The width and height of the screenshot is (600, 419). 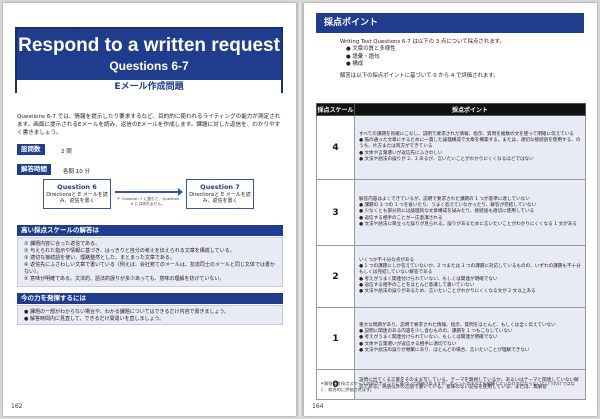 What do you see at coordinates (149, 87) in the screenshot?
I see `email-task-label: Eメール作成問題` at bounding box center [149, 87].